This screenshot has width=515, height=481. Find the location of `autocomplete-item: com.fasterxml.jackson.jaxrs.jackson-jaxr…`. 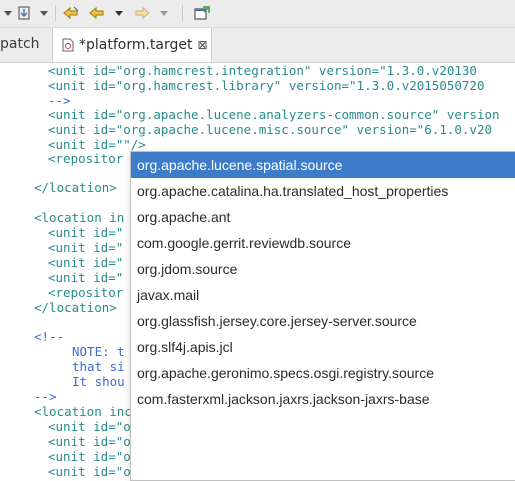

autocomplete-item: com.fasterxml.jackson.jaxrs.jackson-jaxr… is located at coordinates (323, 399).